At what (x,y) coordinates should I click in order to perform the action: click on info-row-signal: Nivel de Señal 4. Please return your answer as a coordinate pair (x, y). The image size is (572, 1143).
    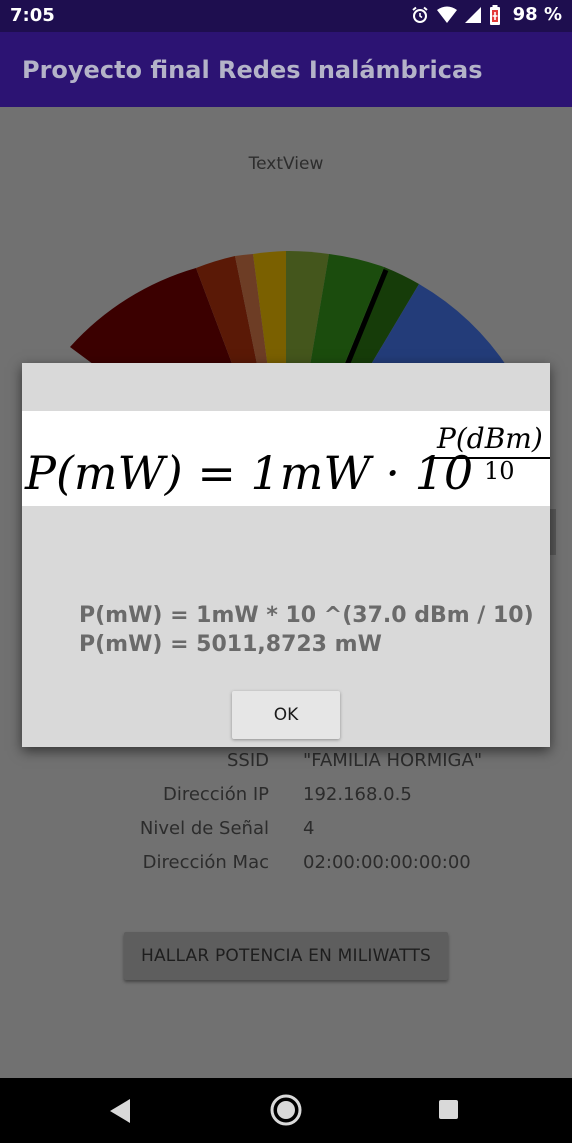
    Looking at the image, I should click on (286, 833).